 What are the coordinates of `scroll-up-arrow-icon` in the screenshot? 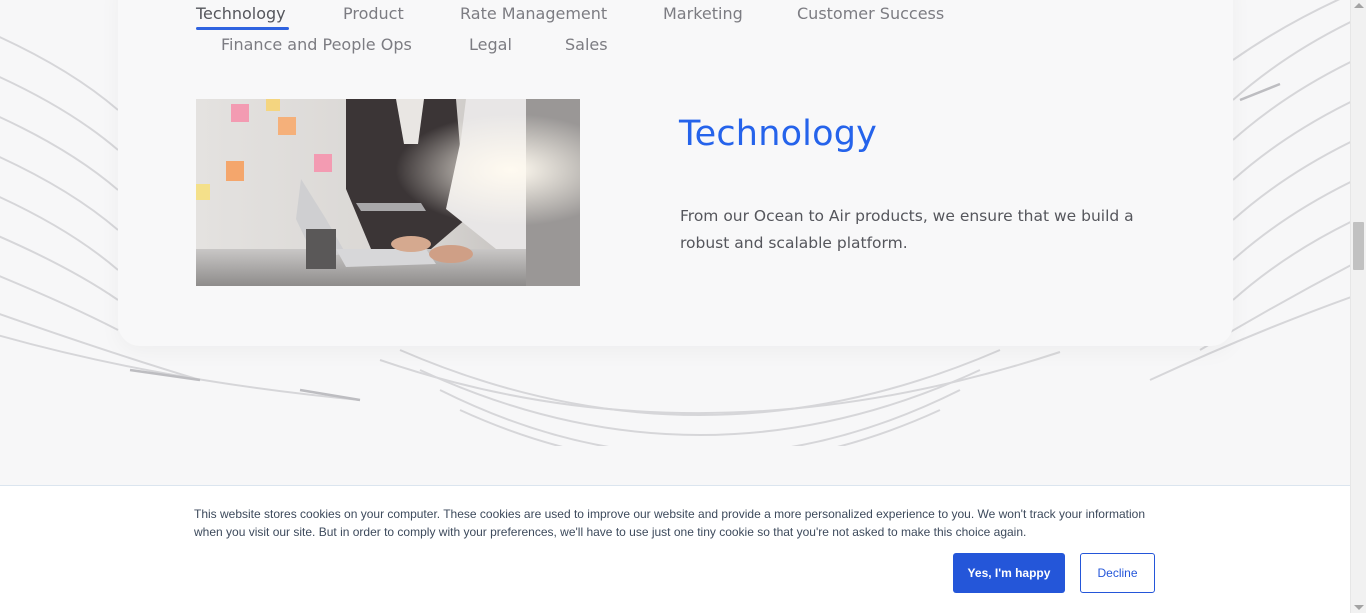 It's located at (1359, 5).